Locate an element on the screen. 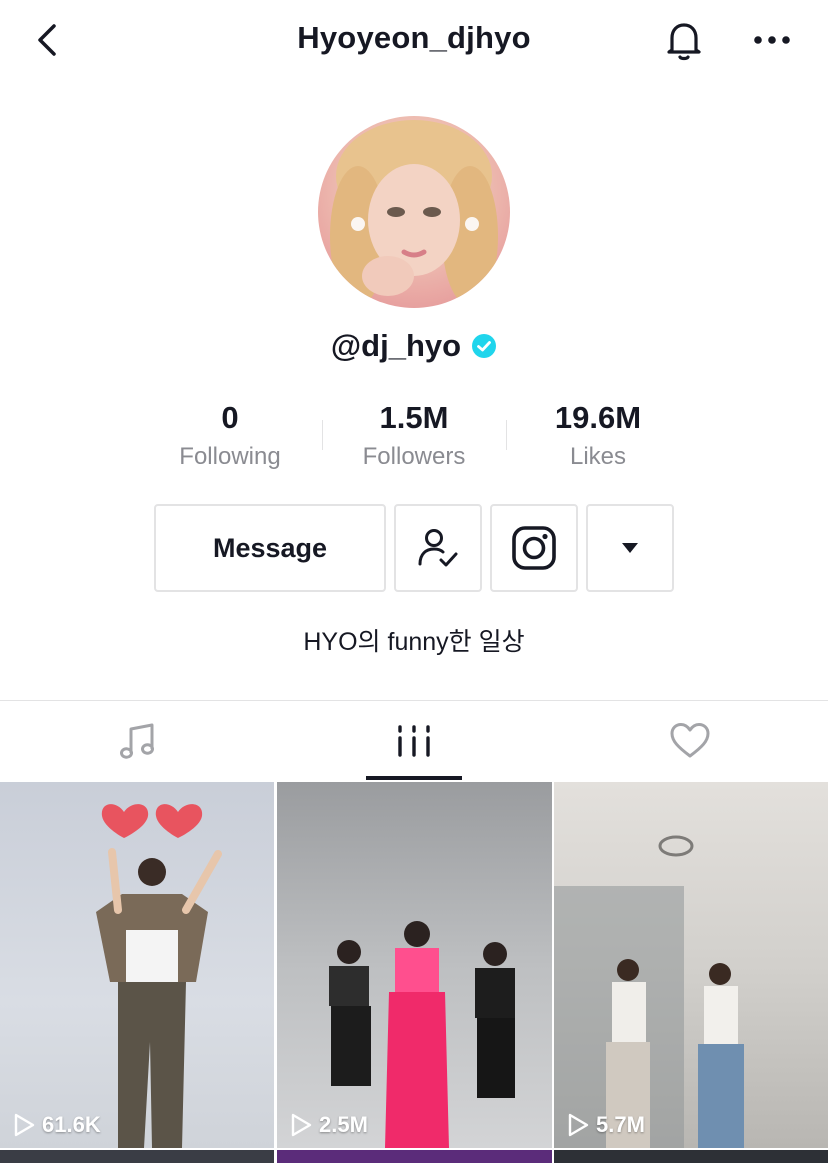  avatar is located at coordinates (414, 212).